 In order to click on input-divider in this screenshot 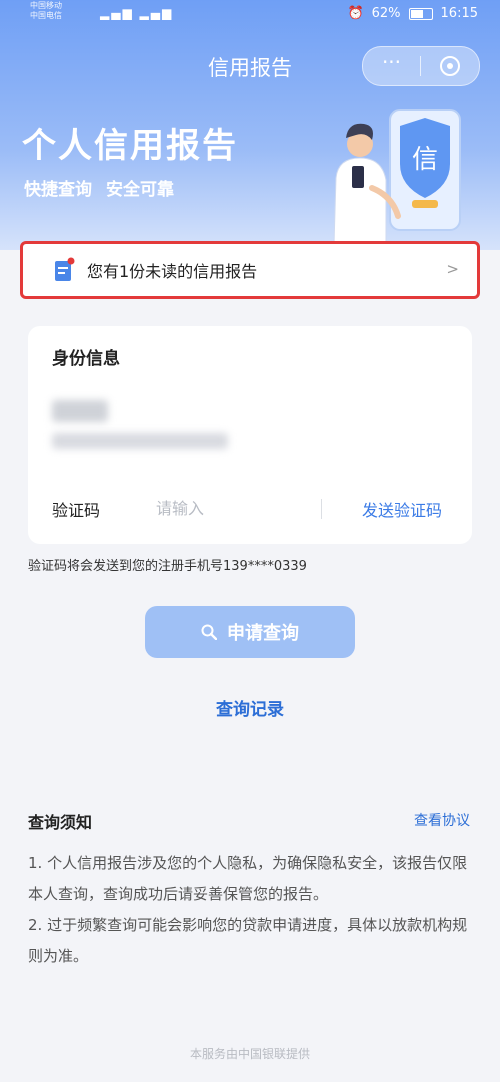, I will do `click(321, 509)`.